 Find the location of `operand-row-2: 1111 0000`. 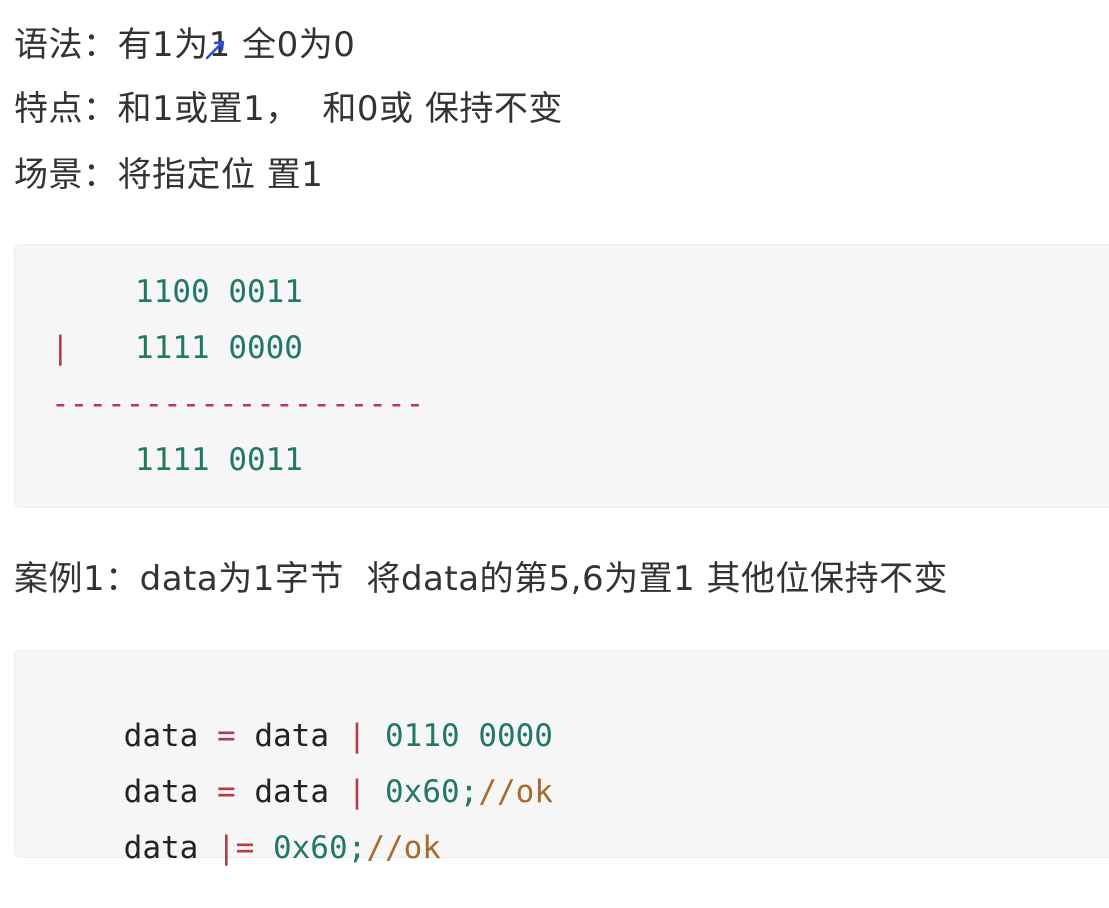

operand-row-2: 1111 0000 is located at coordinates (219, 348).